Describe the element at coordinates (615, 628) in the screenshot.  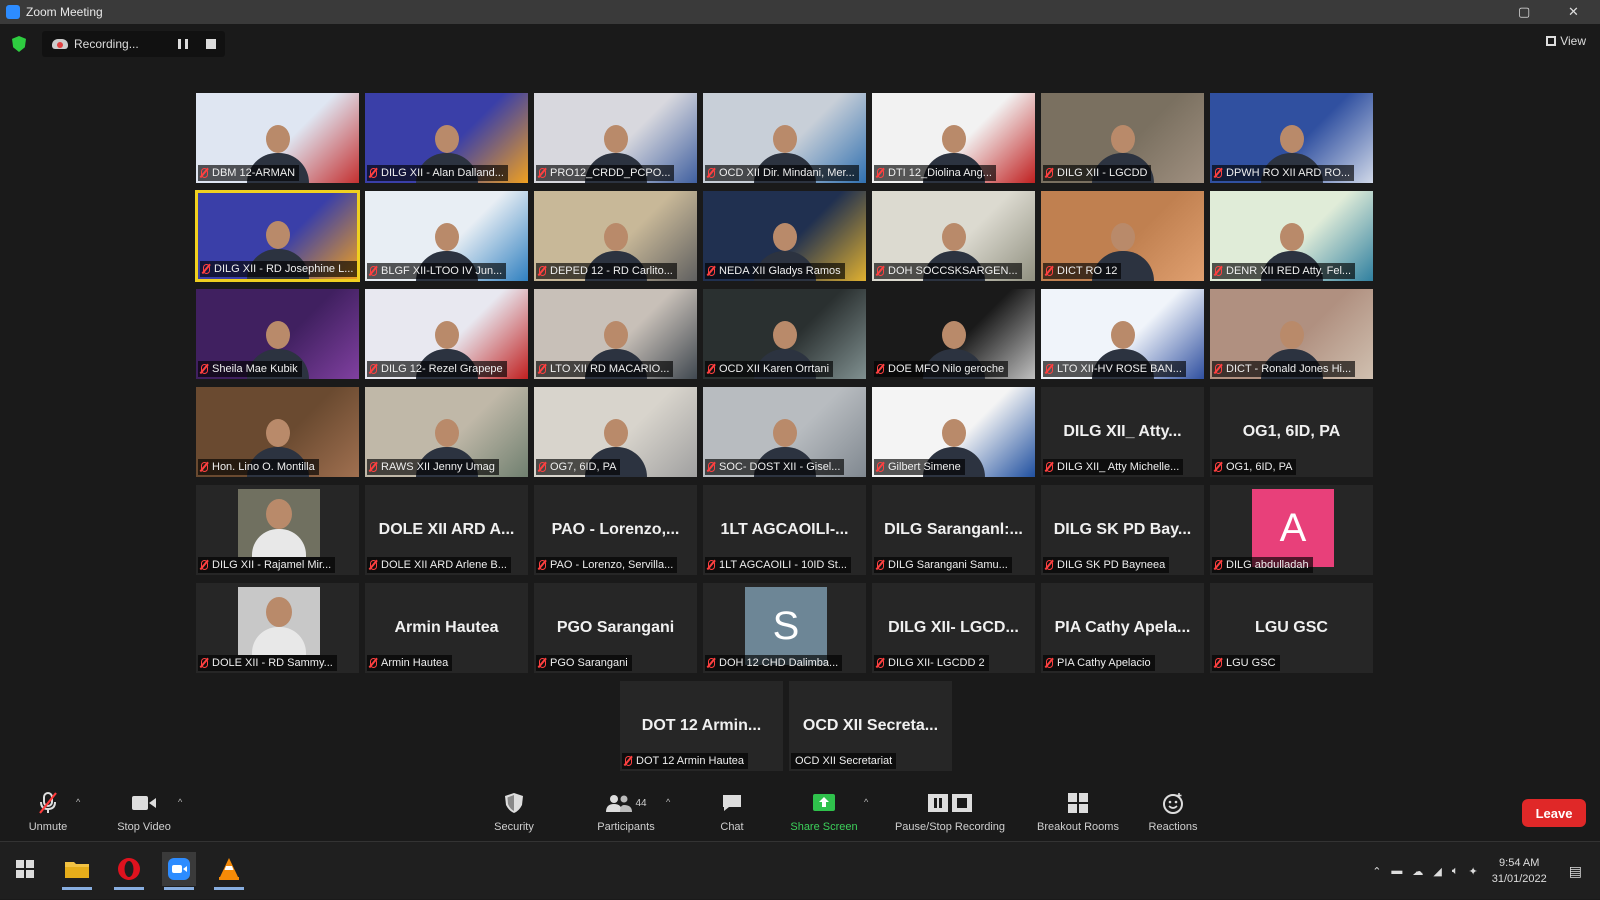
I see `participant-tile: PGO Sarangani PGO Sarangani` at that location.